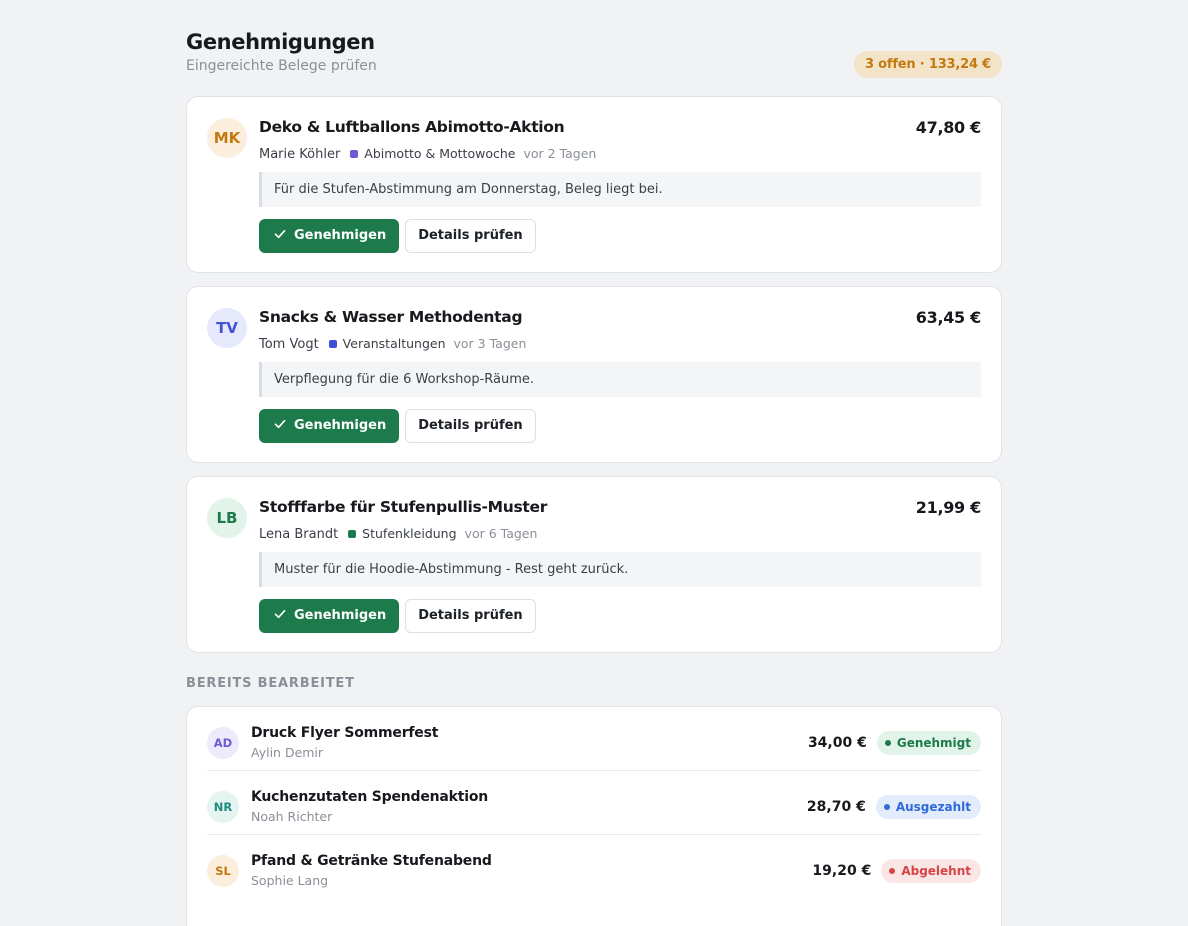  I want to click on submitter-name: Tom Vogt, so click(289, 344).